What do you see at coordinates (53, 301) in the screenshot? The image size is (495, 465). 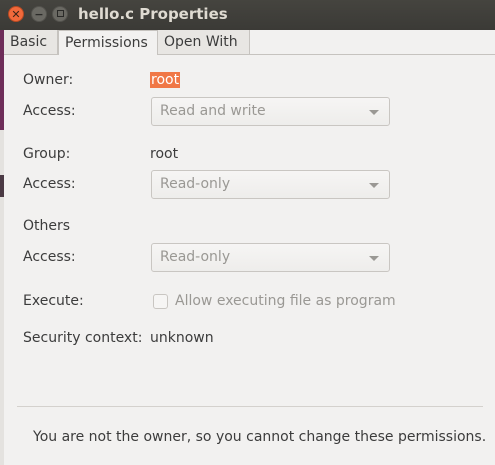 I see `execute-label: Execute:` at bounding box center [53, 301].